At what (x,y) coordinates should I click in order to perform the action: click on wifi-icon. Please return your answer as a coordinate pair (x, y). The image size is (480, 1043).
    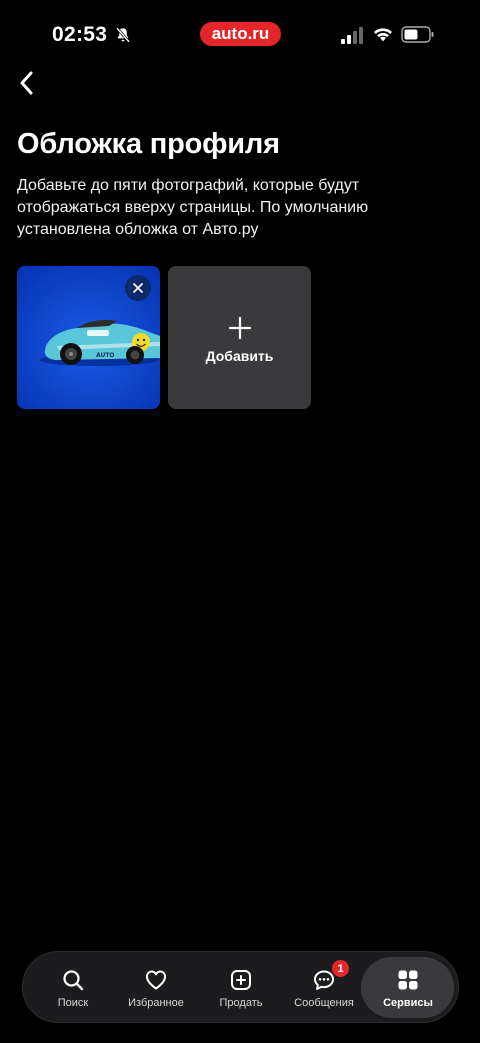
    Looking at the image, I should click on (383, 35).